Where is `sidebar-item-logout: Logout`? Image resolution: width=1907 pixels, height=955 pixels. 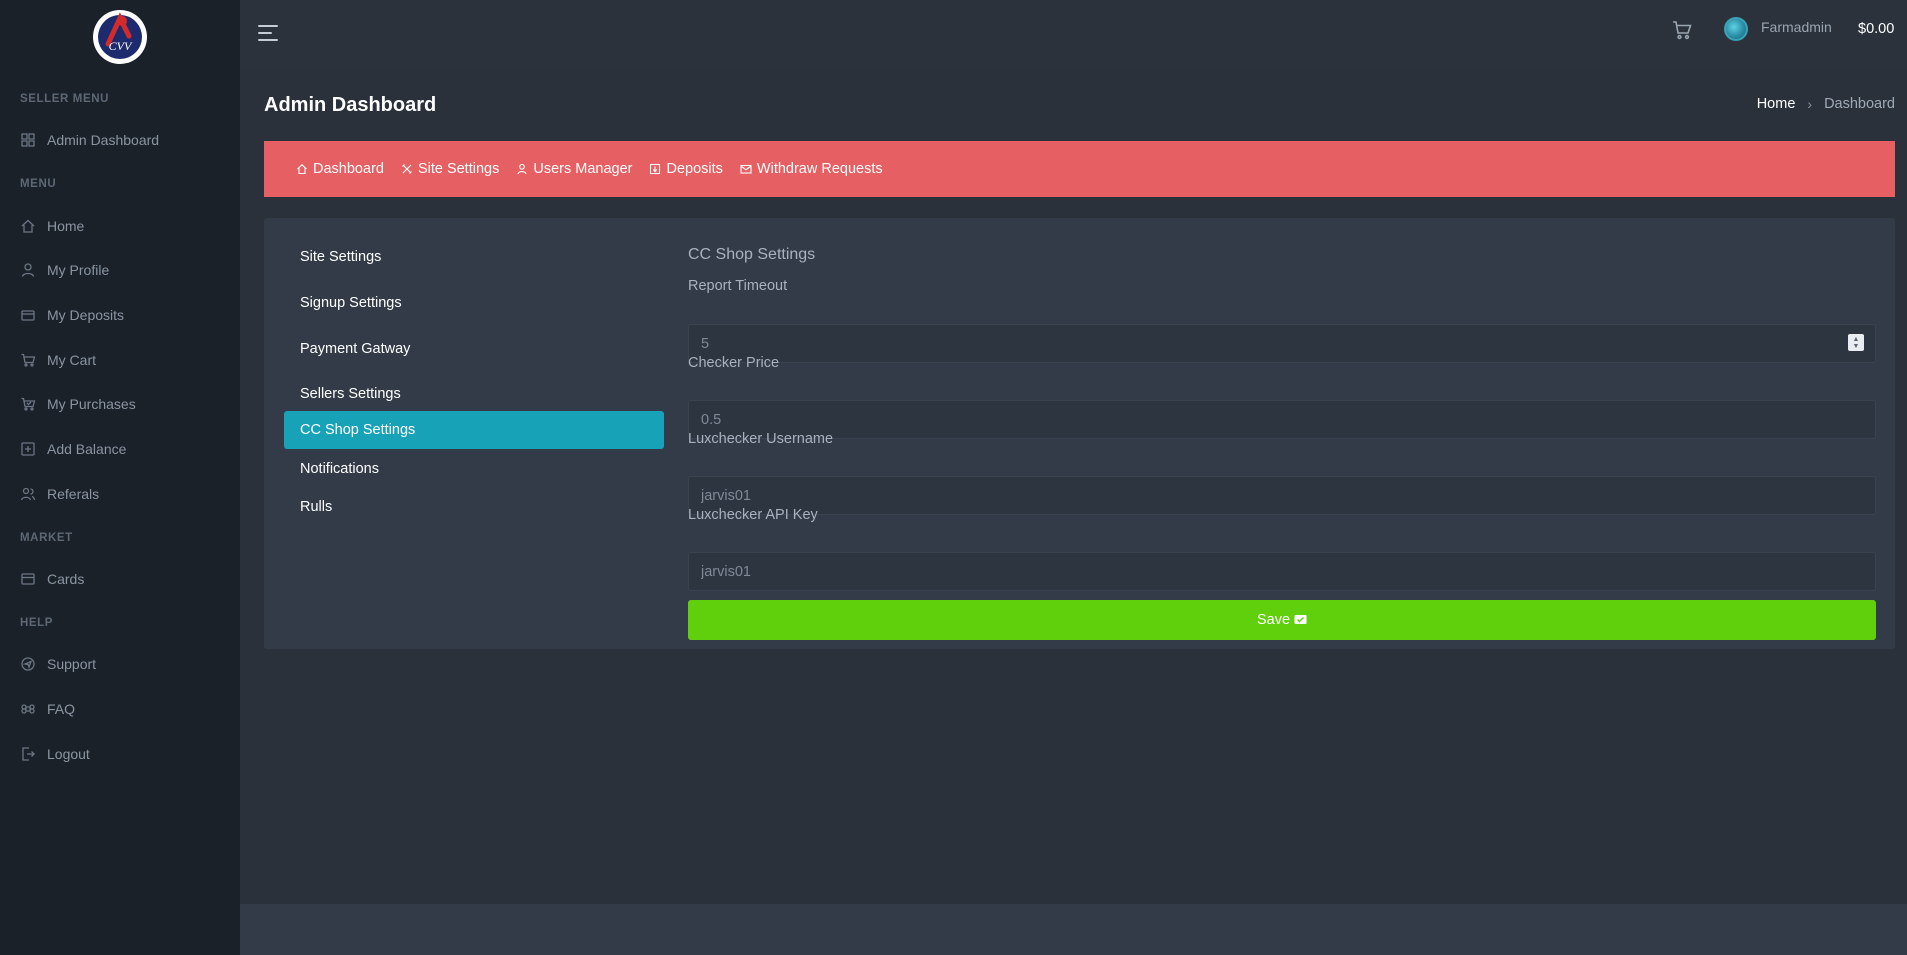
sidebar-item-logout: Logout is located at coordinates (120, 754).